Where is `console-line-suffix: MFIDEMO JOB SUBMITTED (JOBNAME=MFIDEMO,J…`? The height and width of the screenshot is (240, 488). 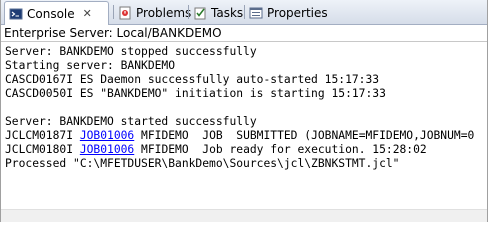 console-line-suffix: MFIDEMO JOB SUBMITTED (JOBNAME=MFIDEMO,J… is located at coordinates (304, 135).